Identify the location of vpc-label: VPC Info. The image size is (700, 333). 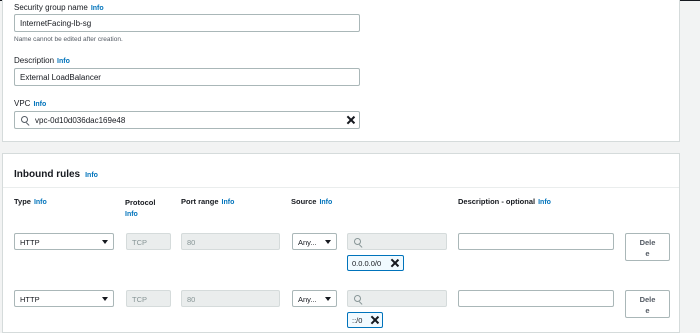
(30, 103).